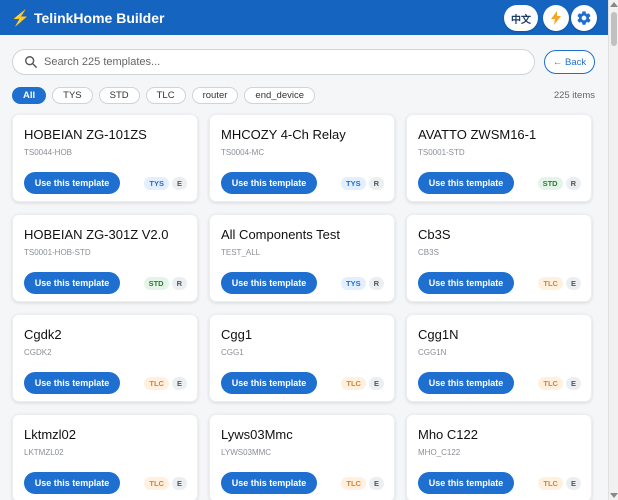 Image resolution: width=618 pixels, height=500 pixels. I want to click on template-code: LKTMZL02, so click(44, 452).